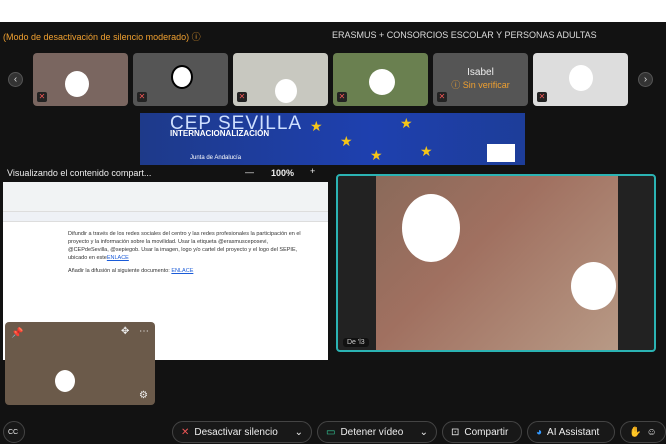 This screenshot has width=666, height=444. Describe the element at coordinates (356, 342) in the screenshot. I see `speaker-names: De 'l3` at that location.